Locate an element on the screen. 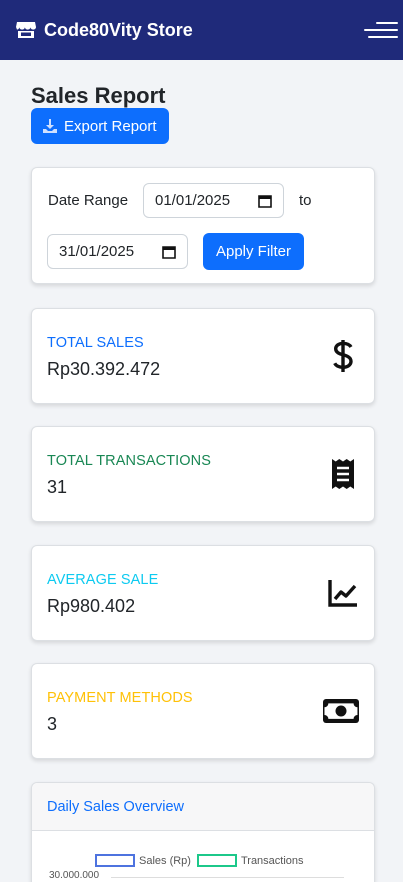 Image resolution: width=403 pixels, height=882 pixels. total-transactions-card: TOTAL TRANSACTIONS 31 is located at coordinates (203, 474).